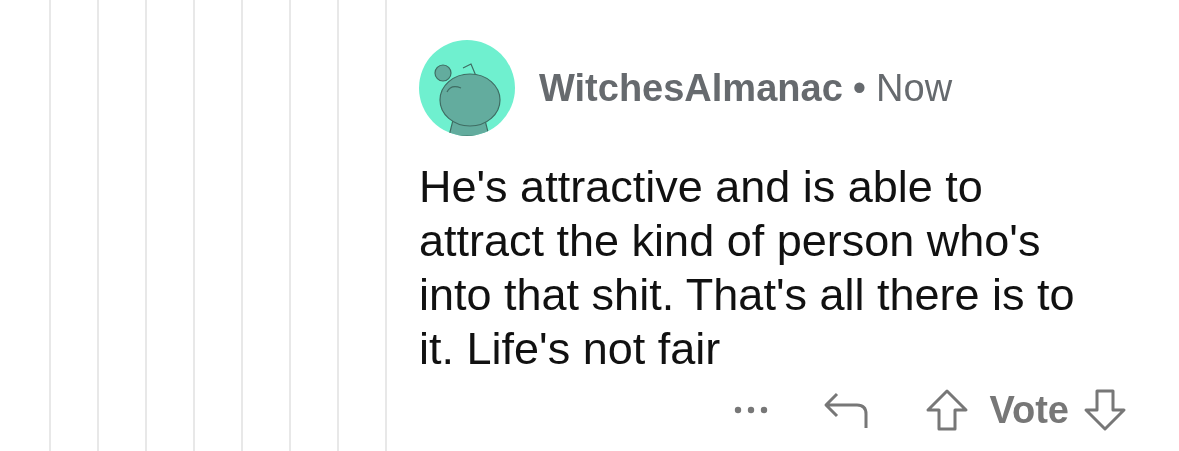  Describe the element at coordinates (947, 410) in the screenshot. I see `upvote-icon` at that location.